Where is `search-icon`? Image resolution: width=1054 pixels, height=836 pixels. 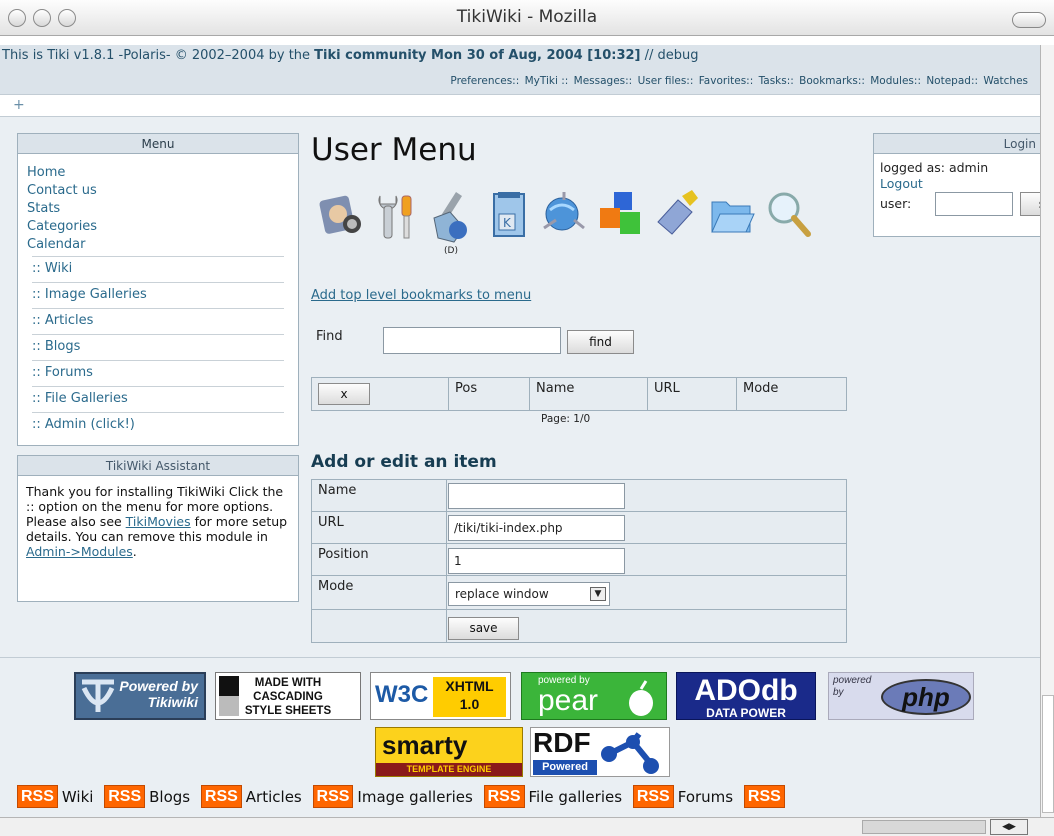 search-icon is located at coordinates (789, 216).